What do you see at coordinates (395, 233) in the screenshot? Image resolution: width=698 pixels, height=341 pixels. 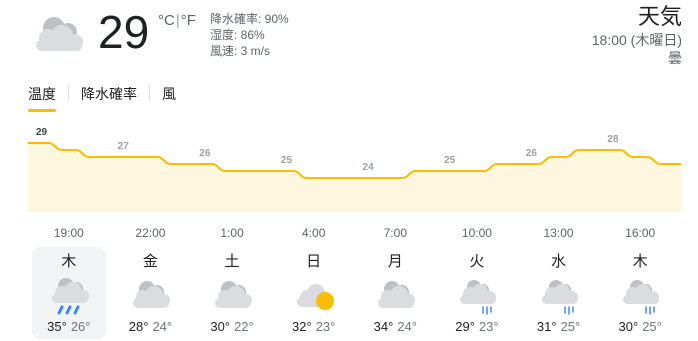 I see `x-tick-label: 7:00` at bounding box center [395, 233].